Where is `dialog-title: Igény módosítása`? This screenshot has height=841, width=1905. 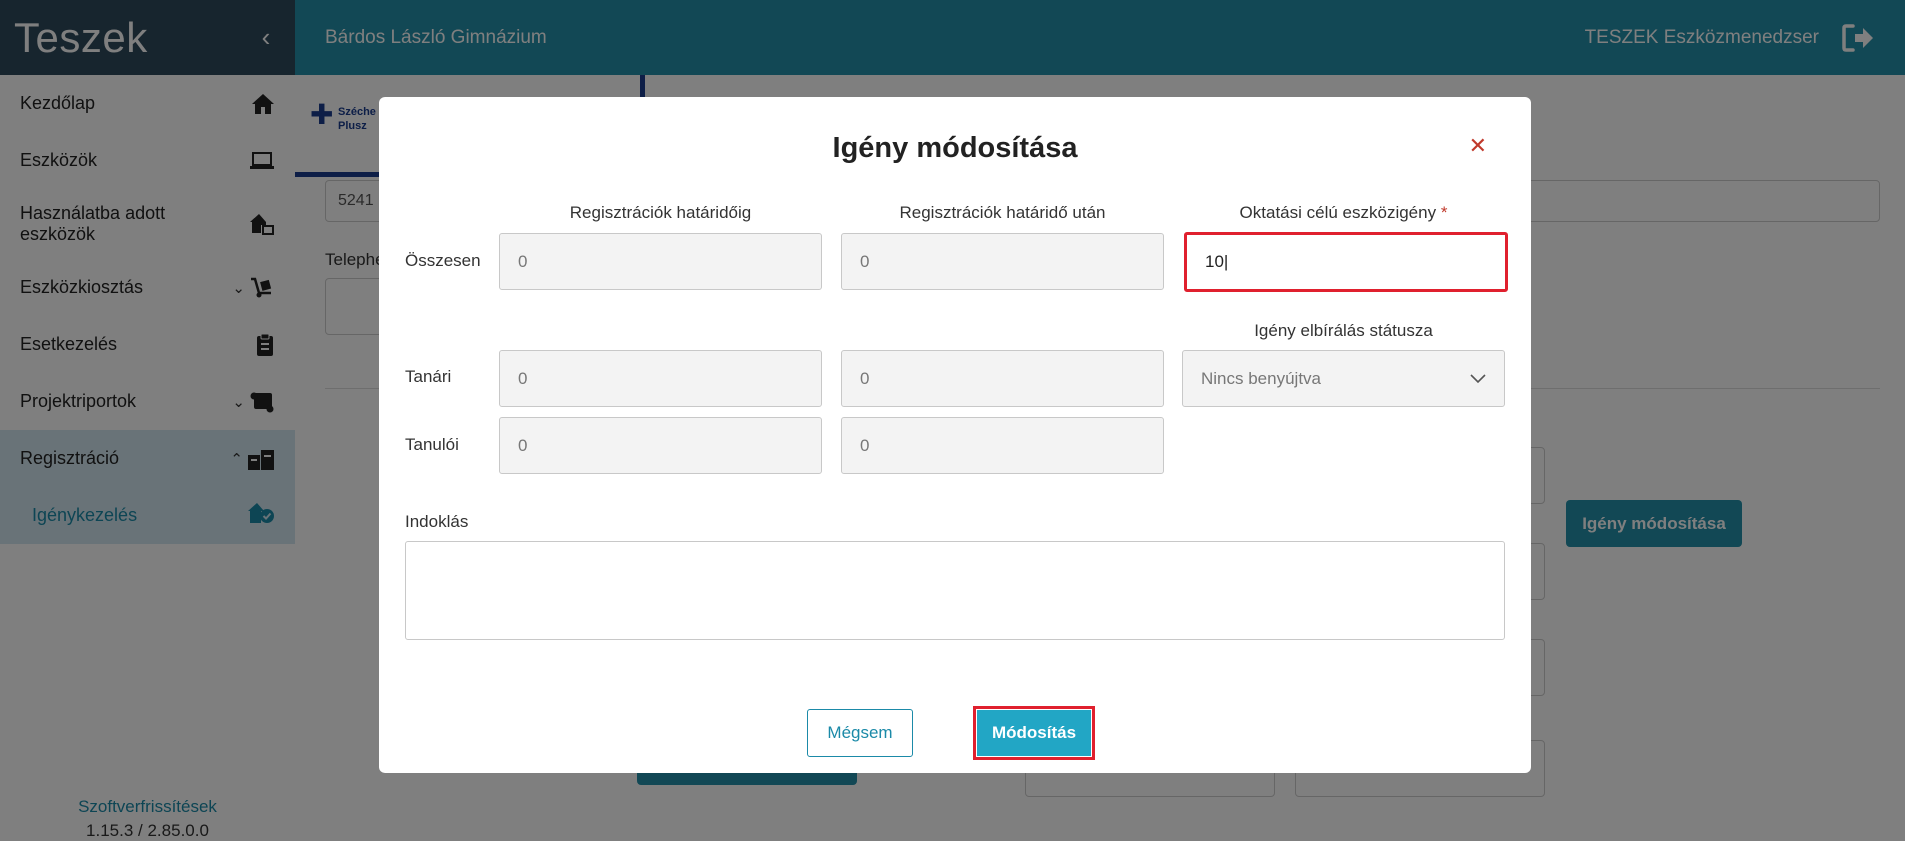
dialog-title: Igény módosítása is located at coordinates (955, 148).